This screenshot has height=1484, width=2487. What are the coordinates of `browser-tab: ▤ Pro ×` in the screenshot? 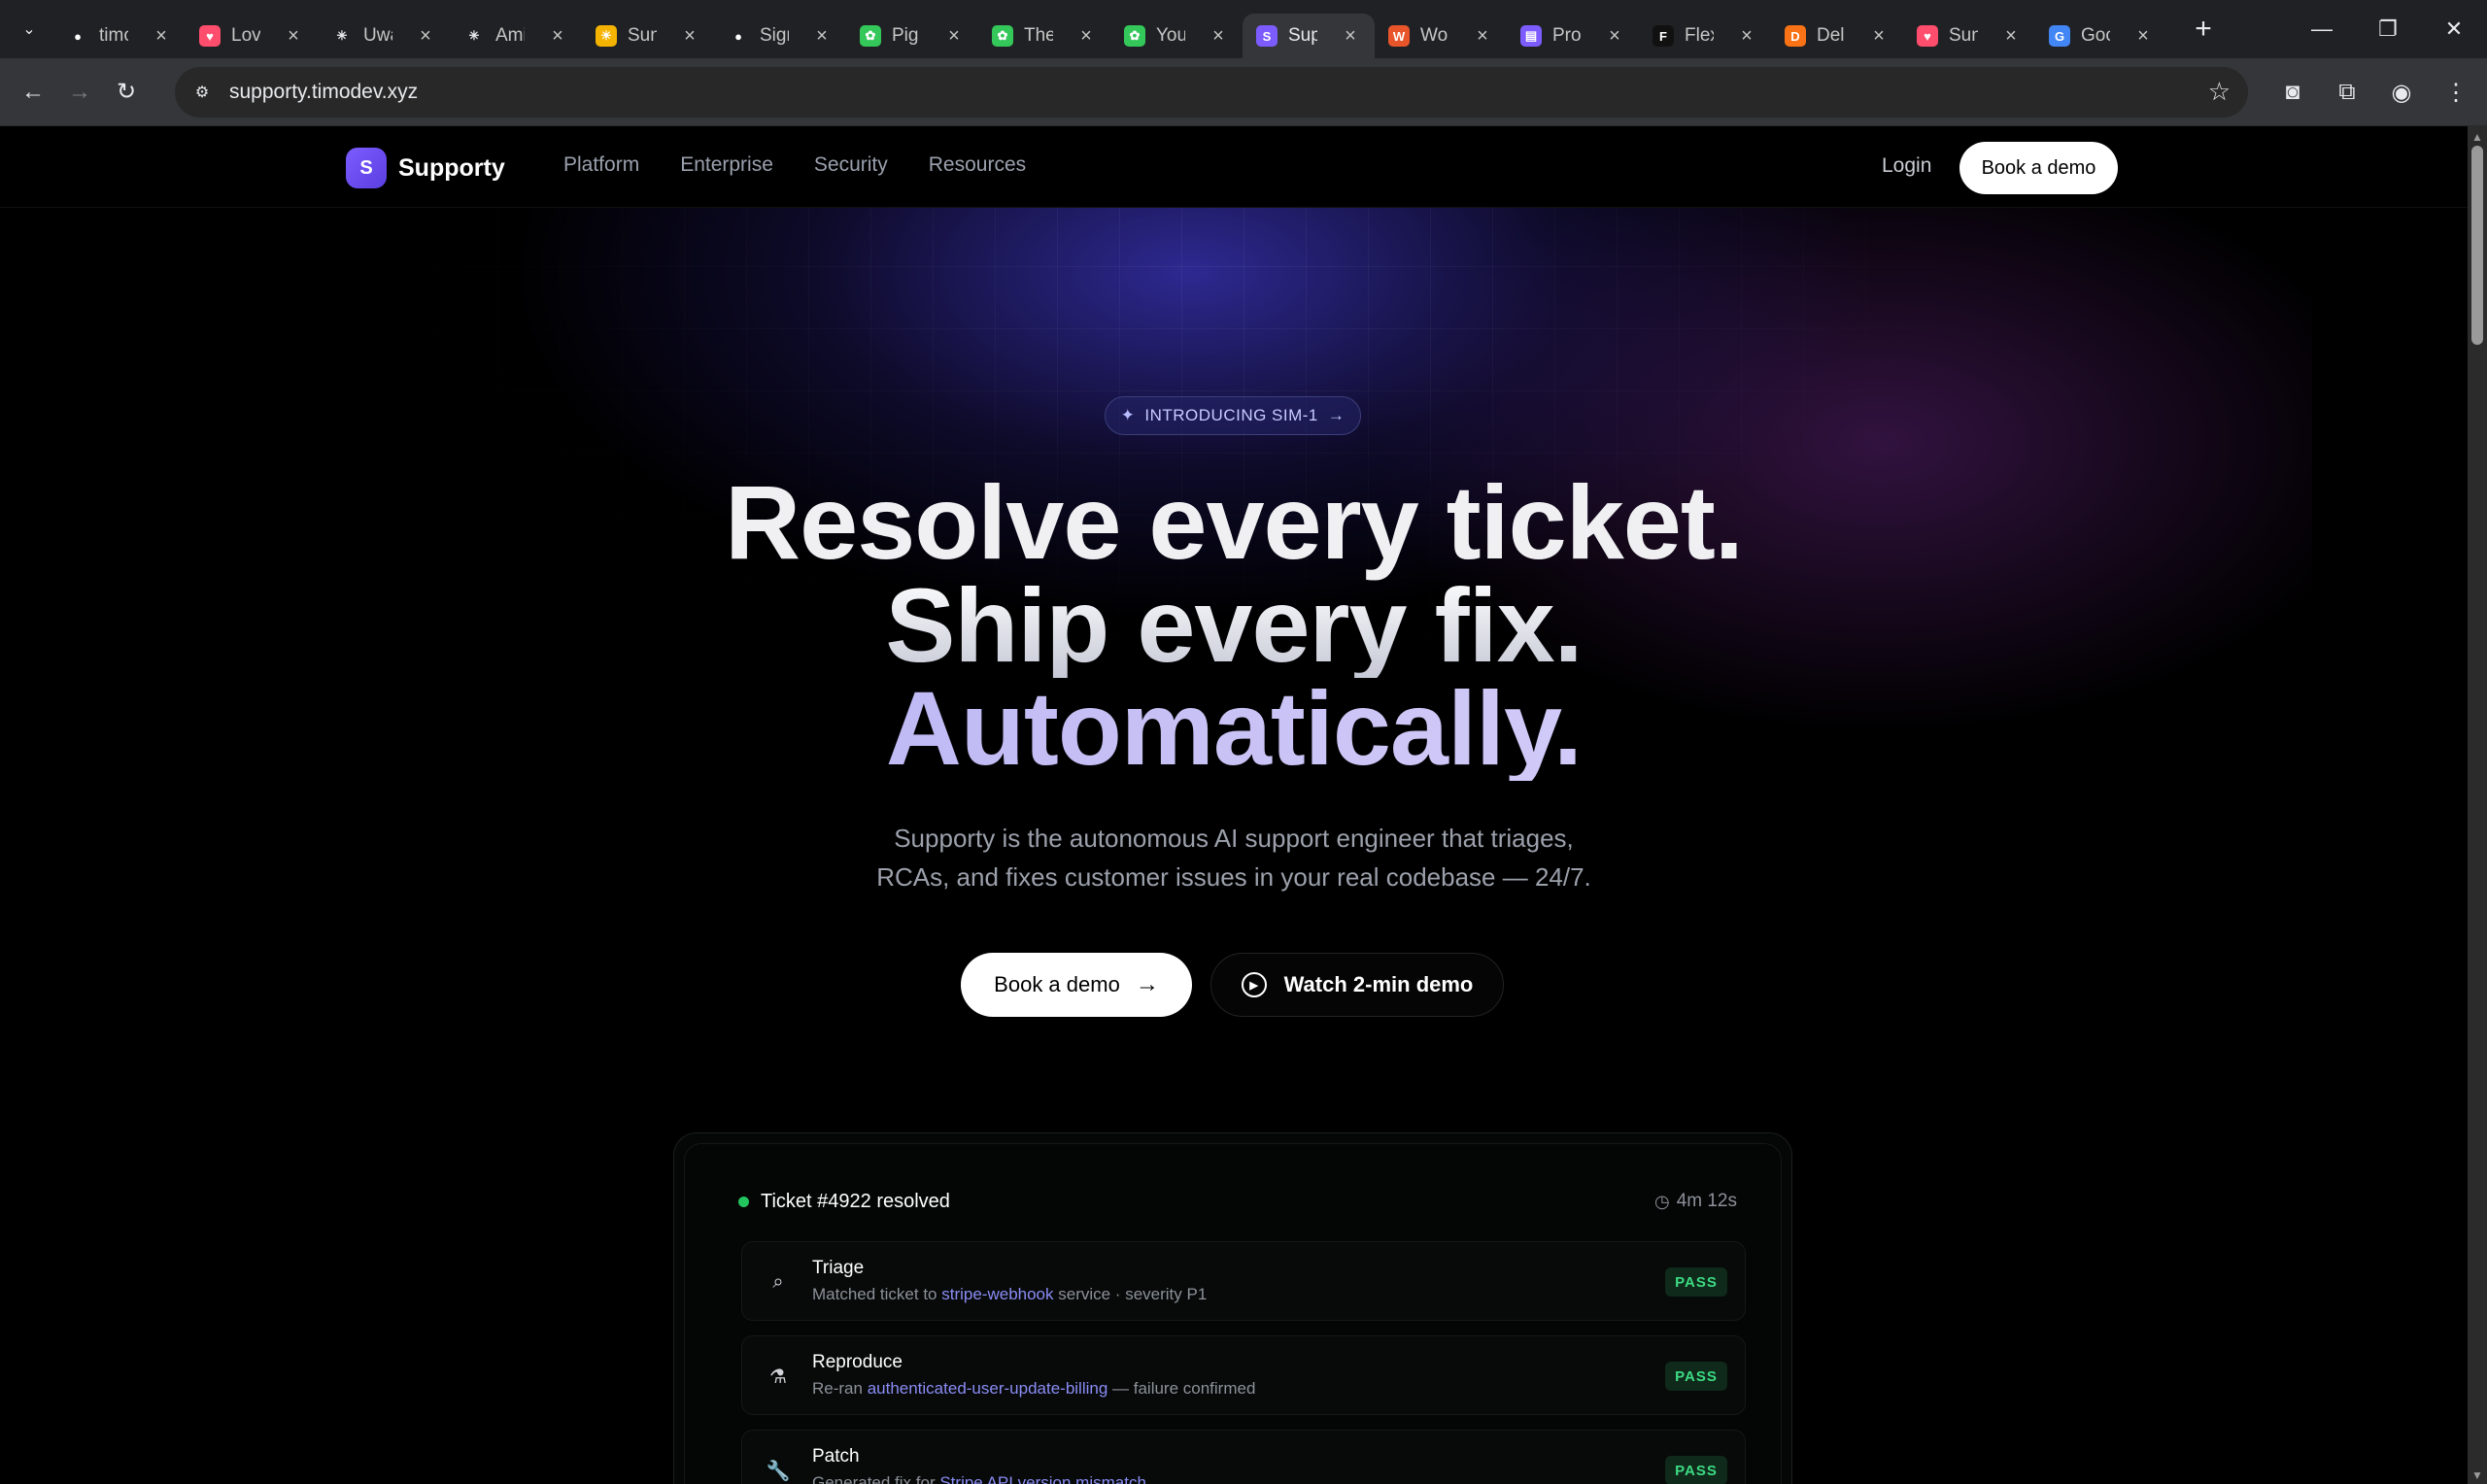 It's located at (1573, 36).